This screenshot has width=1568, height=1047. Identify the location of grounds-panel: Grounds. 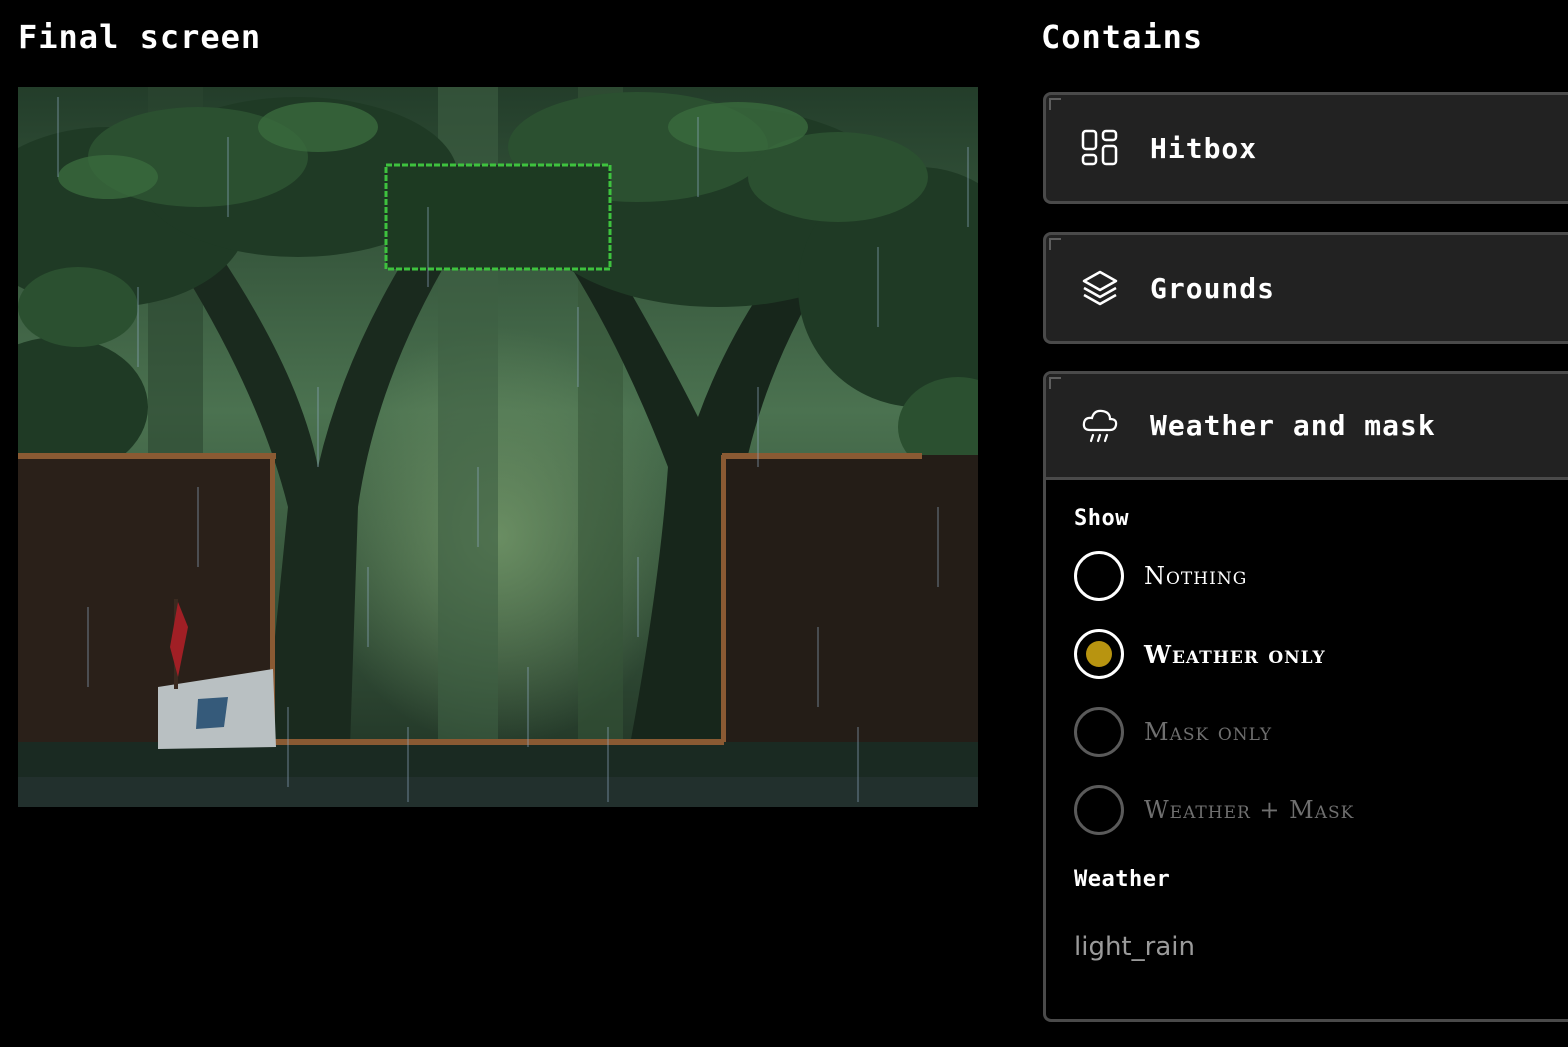
(1305, 288).